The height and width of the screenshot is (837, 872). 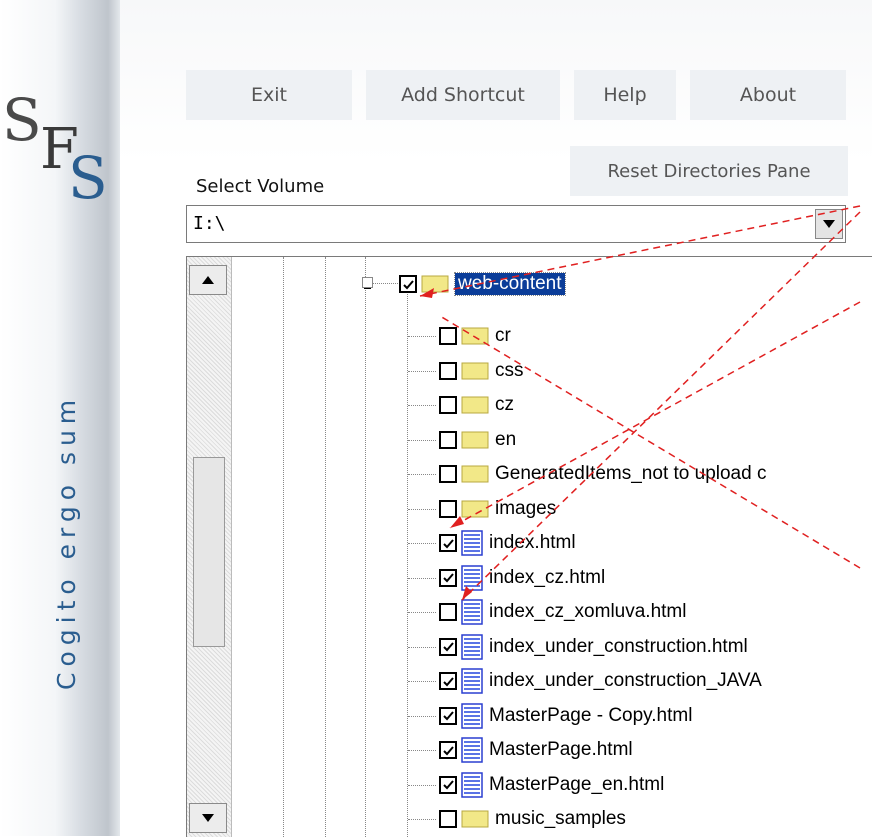 I want to click on tree-file-node: MasterPage - Copy.html, so click(x=565, y=716).